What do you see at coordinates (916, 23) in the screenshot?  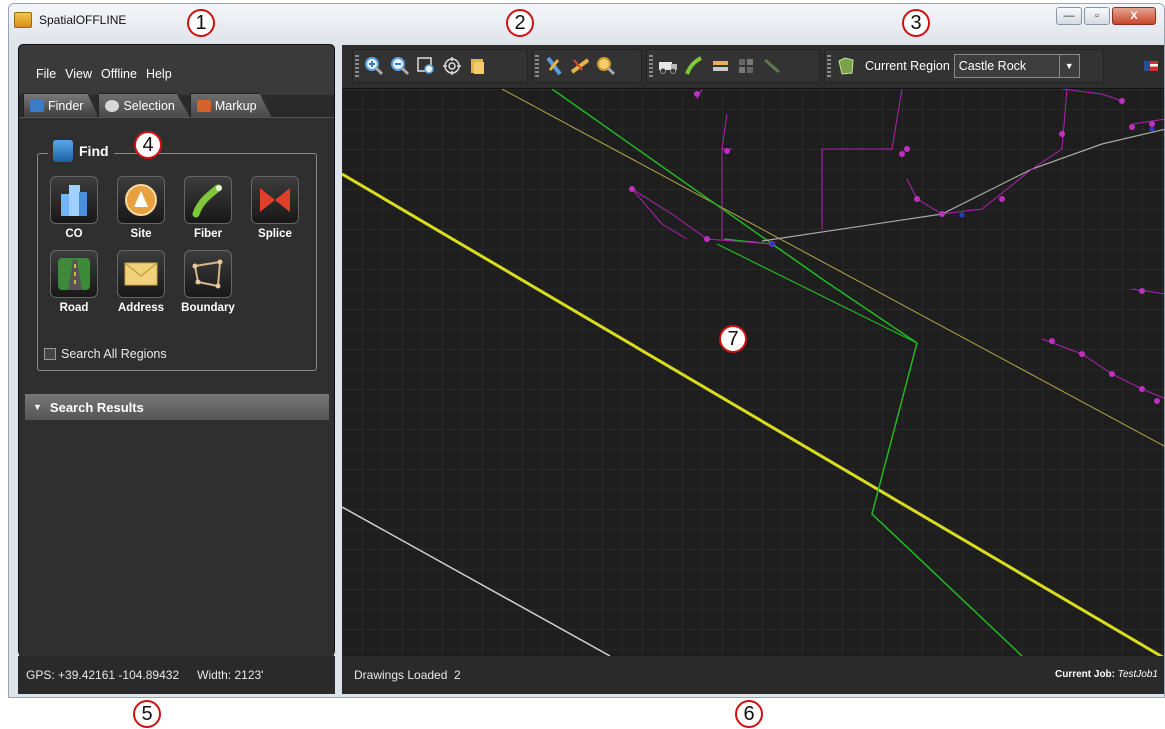 I see `callout-3: 3` at bounding box center [916, 23].